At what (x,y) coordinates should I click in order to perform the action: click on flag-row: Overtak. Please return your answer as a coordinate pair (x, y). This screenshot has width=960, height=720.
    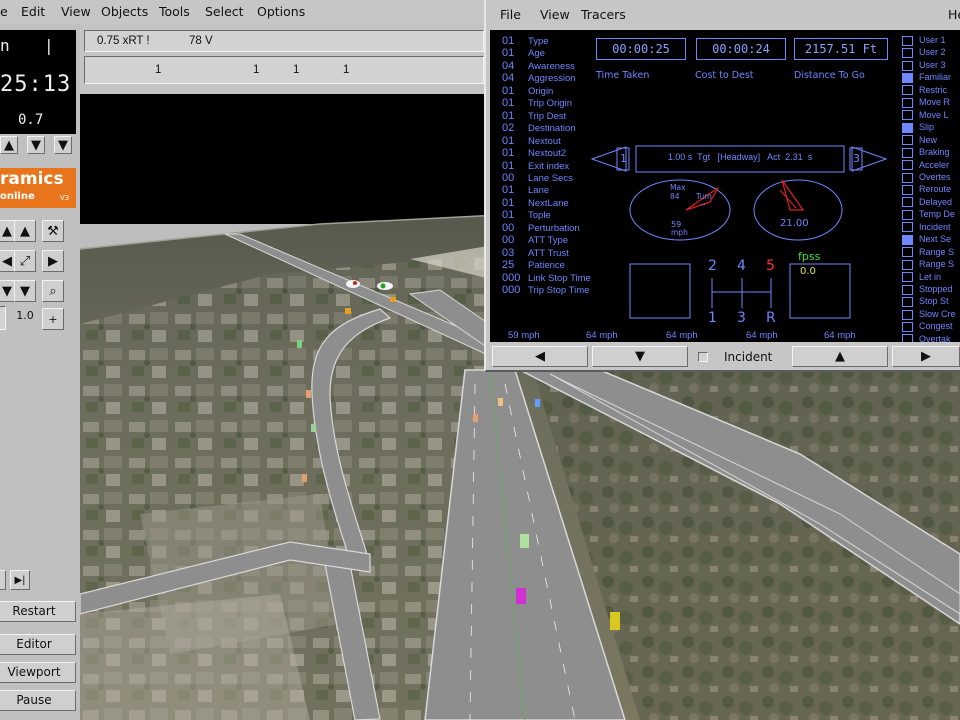
    Looking at the image, I should click on (931, 338).